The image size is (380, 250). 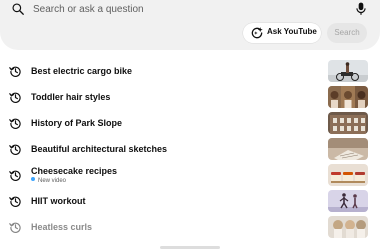 What do you see at coordinates (52, 181) in the screenshot?
I see `new-video-label: New video` at bounding box center [52, 181].